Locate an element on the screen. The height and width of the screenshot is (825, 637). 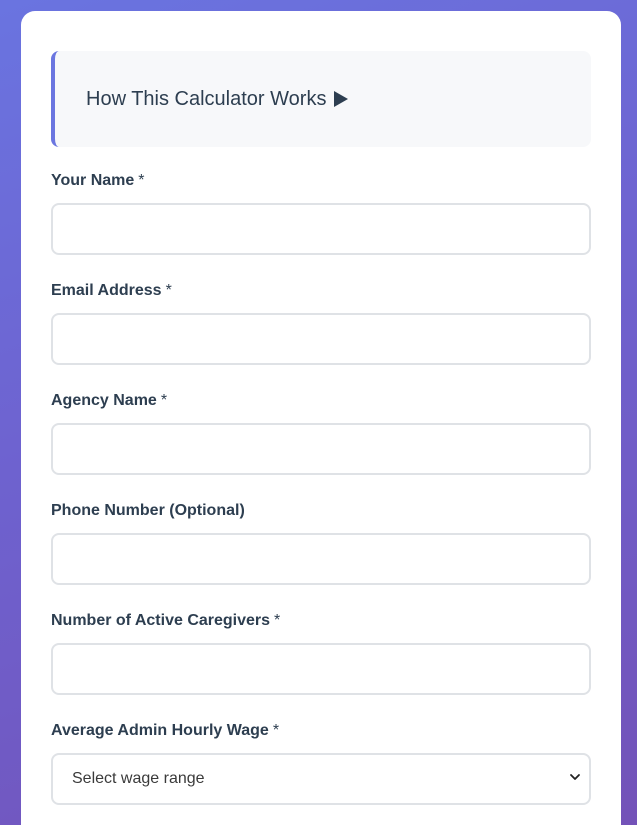
email-address-input is located at coordinates (321, 339).